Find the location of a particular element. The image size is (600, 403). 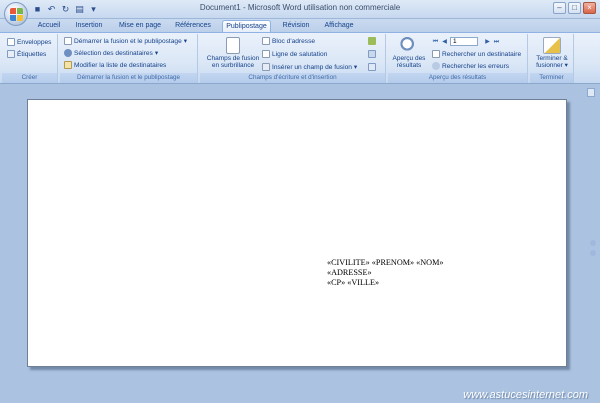

last-record-icon: ⏭ is located at coordinates (496, 42).